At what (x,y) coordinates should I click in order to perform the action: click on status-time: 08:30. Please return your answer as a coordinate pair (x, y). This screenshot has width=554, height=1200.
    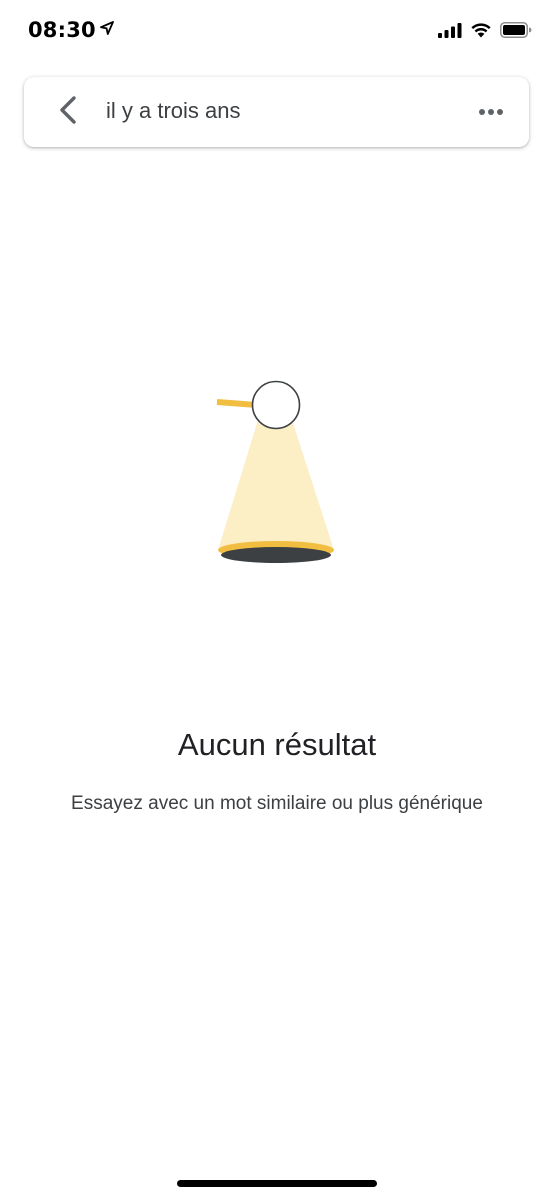
    Looking at the image, I should click on (62, 30).